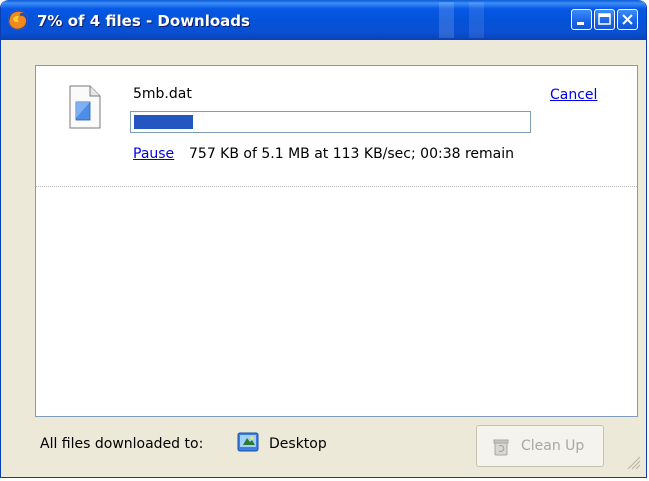 The image size is (649, 481). I want to click on firefox-icon, so click(18, 20).